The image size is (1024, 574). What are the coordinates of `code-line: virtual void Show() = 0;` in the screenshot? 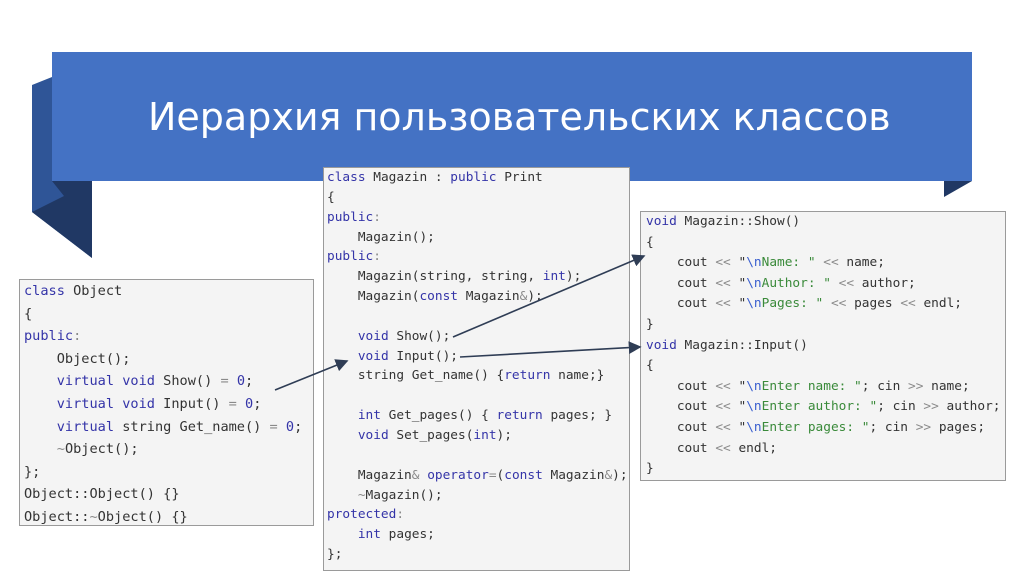 It's located at (166, 381).